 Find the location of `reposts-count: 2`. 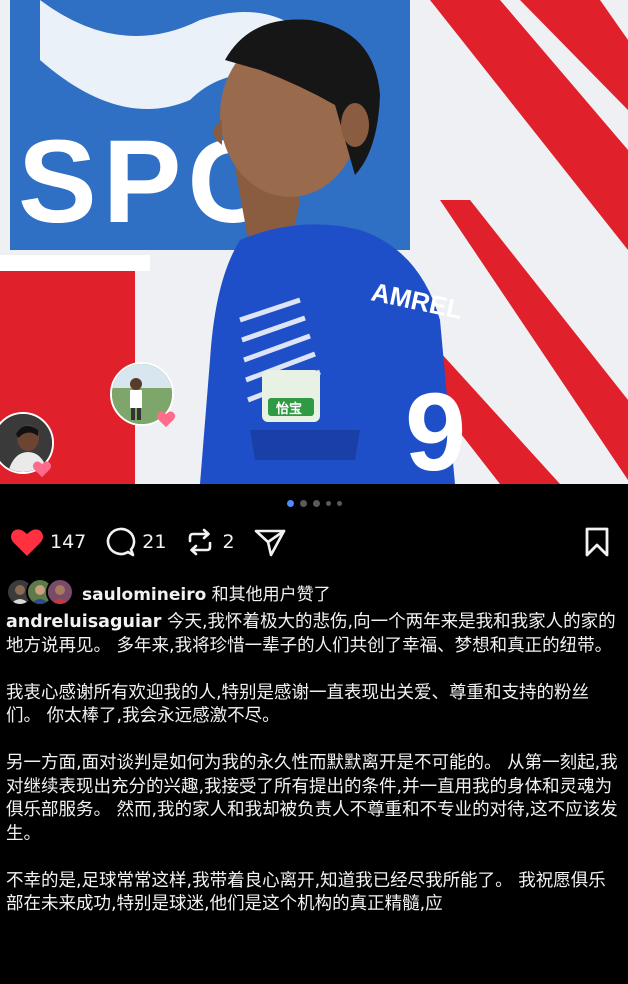

reposts-count: 2 is located at coordinates (228, 542).